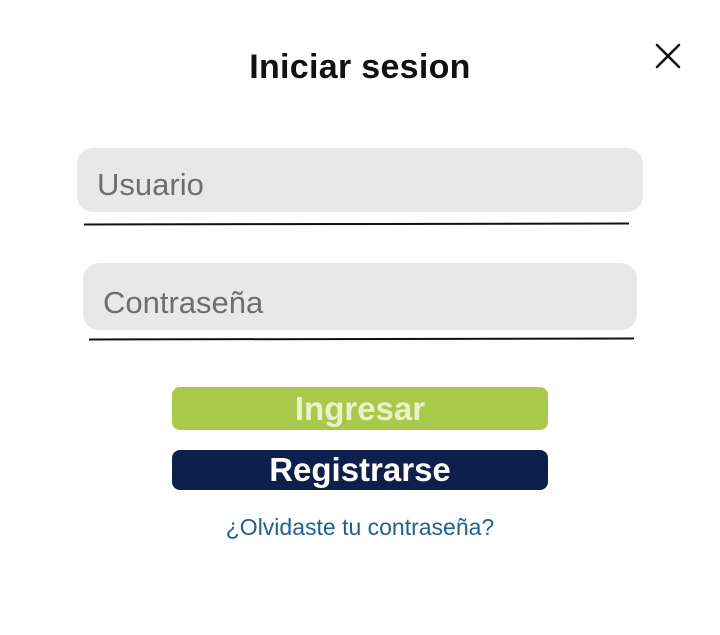 The width and height of the screenshot is (720, 635). What do you see at coordinates (360, 296) in the screenshot?
I see `password-input` at bounding box center [360, 296].